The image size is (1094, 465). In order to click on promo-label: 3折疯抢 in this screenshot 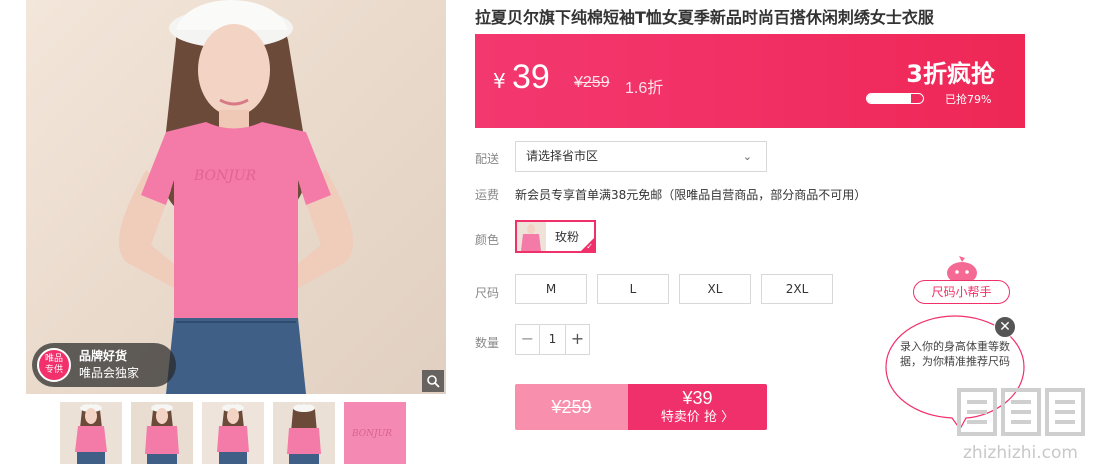, I will do `click(950, 74)`.